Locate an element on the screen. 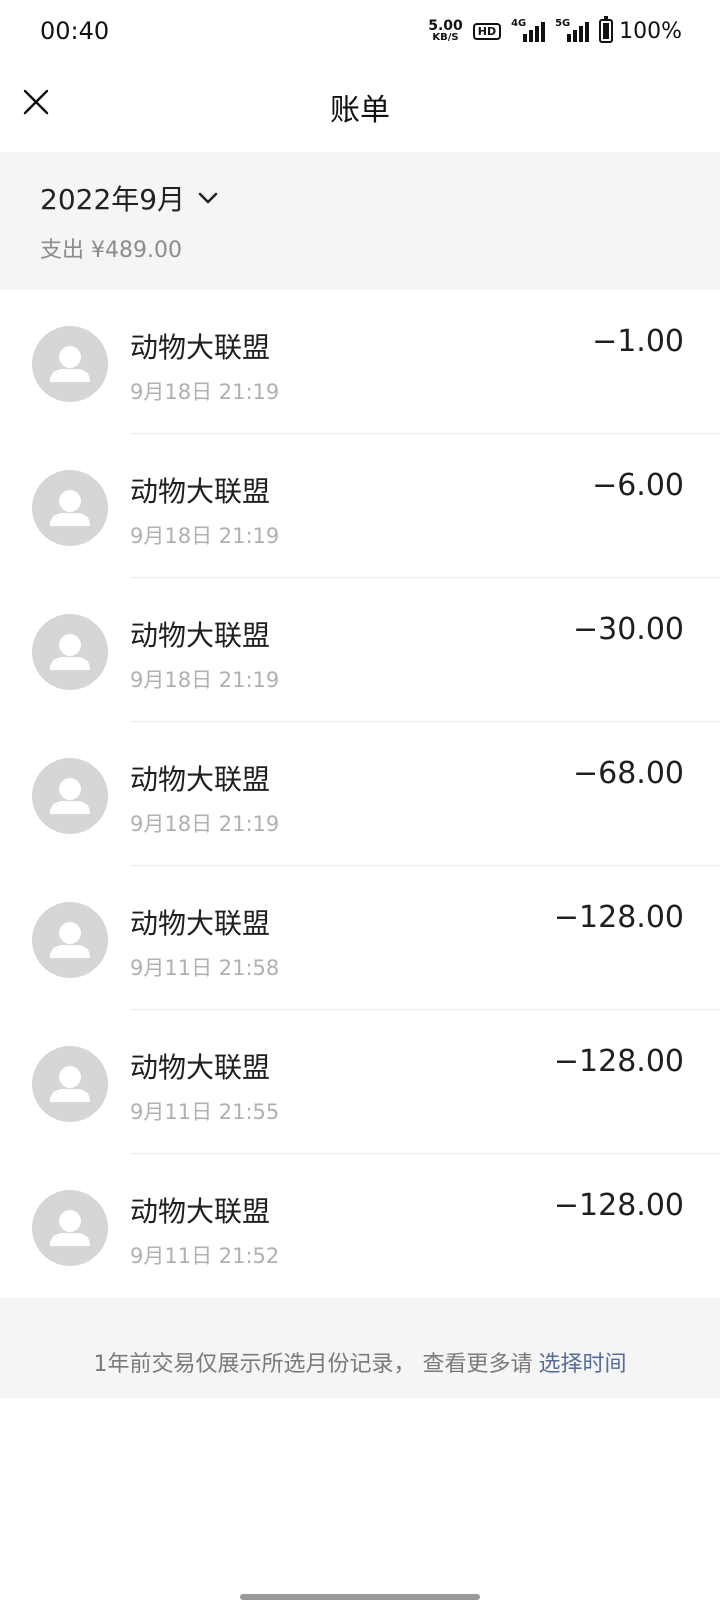 The width and height of the screenshot is (720, 1612). battery-icon is located at coordinates (606, 29).